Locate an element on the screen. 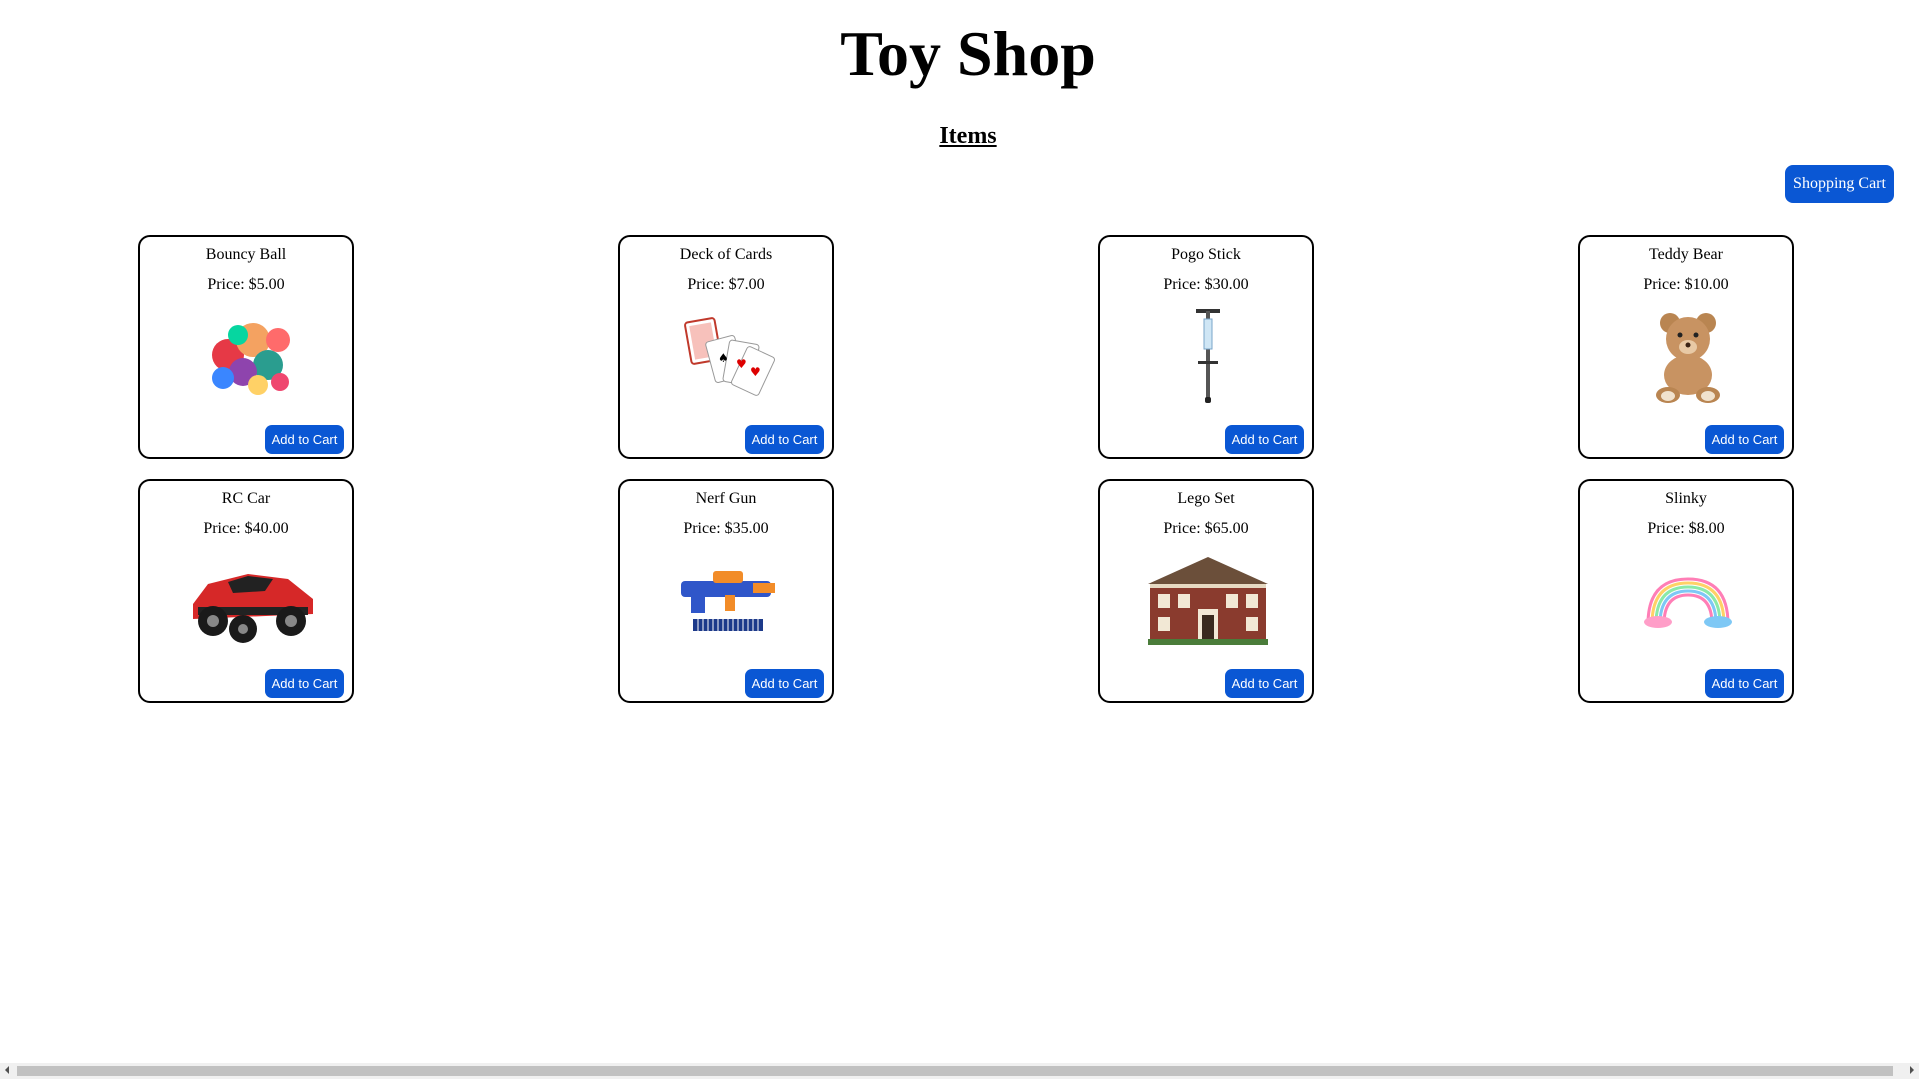 The height and width of the screenshot is (1079, 1919). items-heading: Items is located at coordinates (968, 136).